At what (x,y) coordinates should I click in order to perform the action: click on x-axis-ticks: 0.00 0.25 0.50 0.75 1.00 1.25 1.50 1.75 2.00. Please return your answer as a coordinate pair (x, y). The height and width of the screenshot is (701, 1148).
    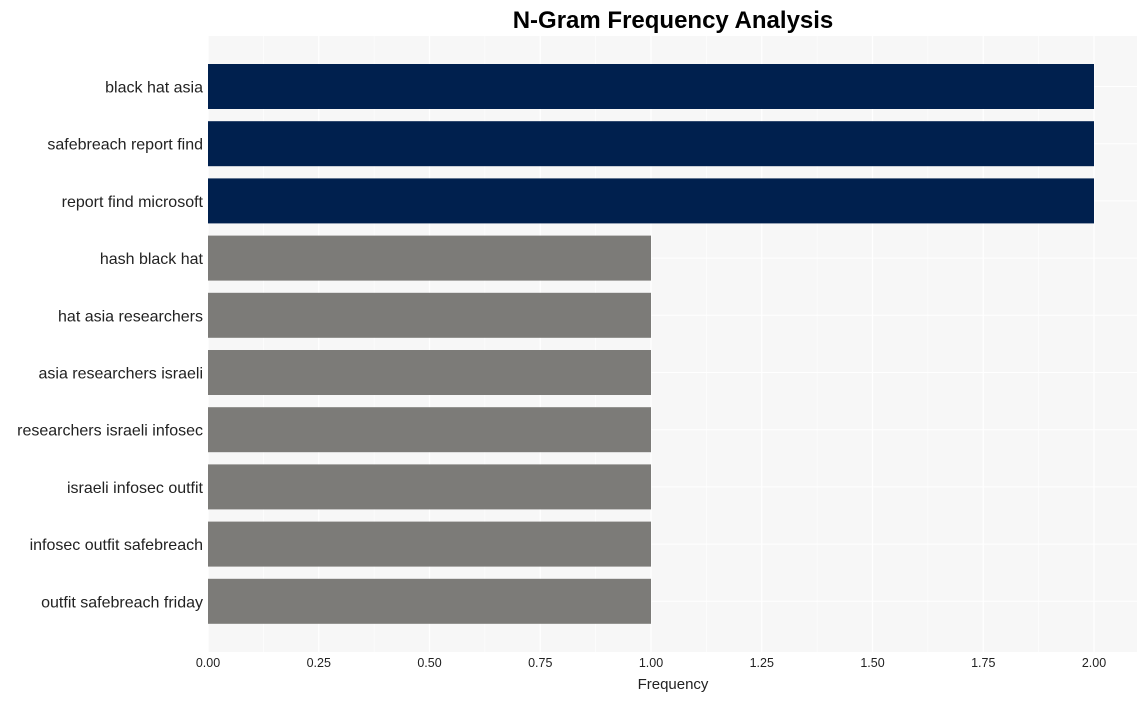
    Looking at the image, I should click on (651, 663).